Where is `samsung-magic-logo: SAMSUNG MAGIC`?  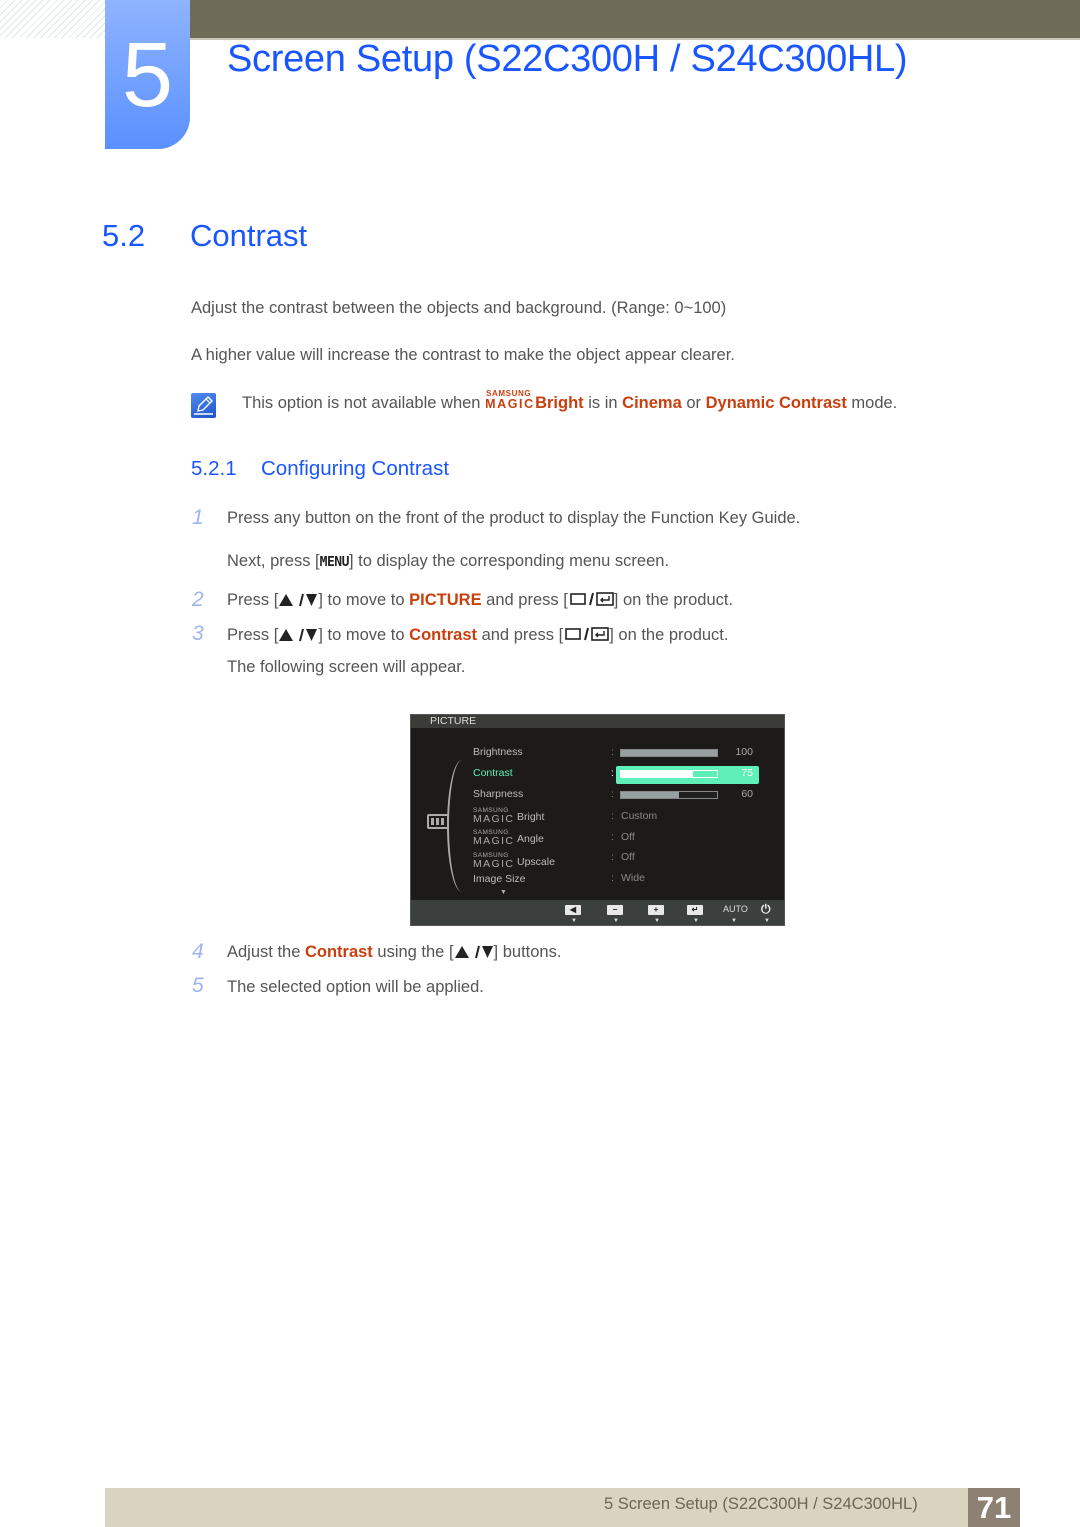
samsung-magic-logo: SAMSUNG MAGIC is located at coordinates (510, 400).